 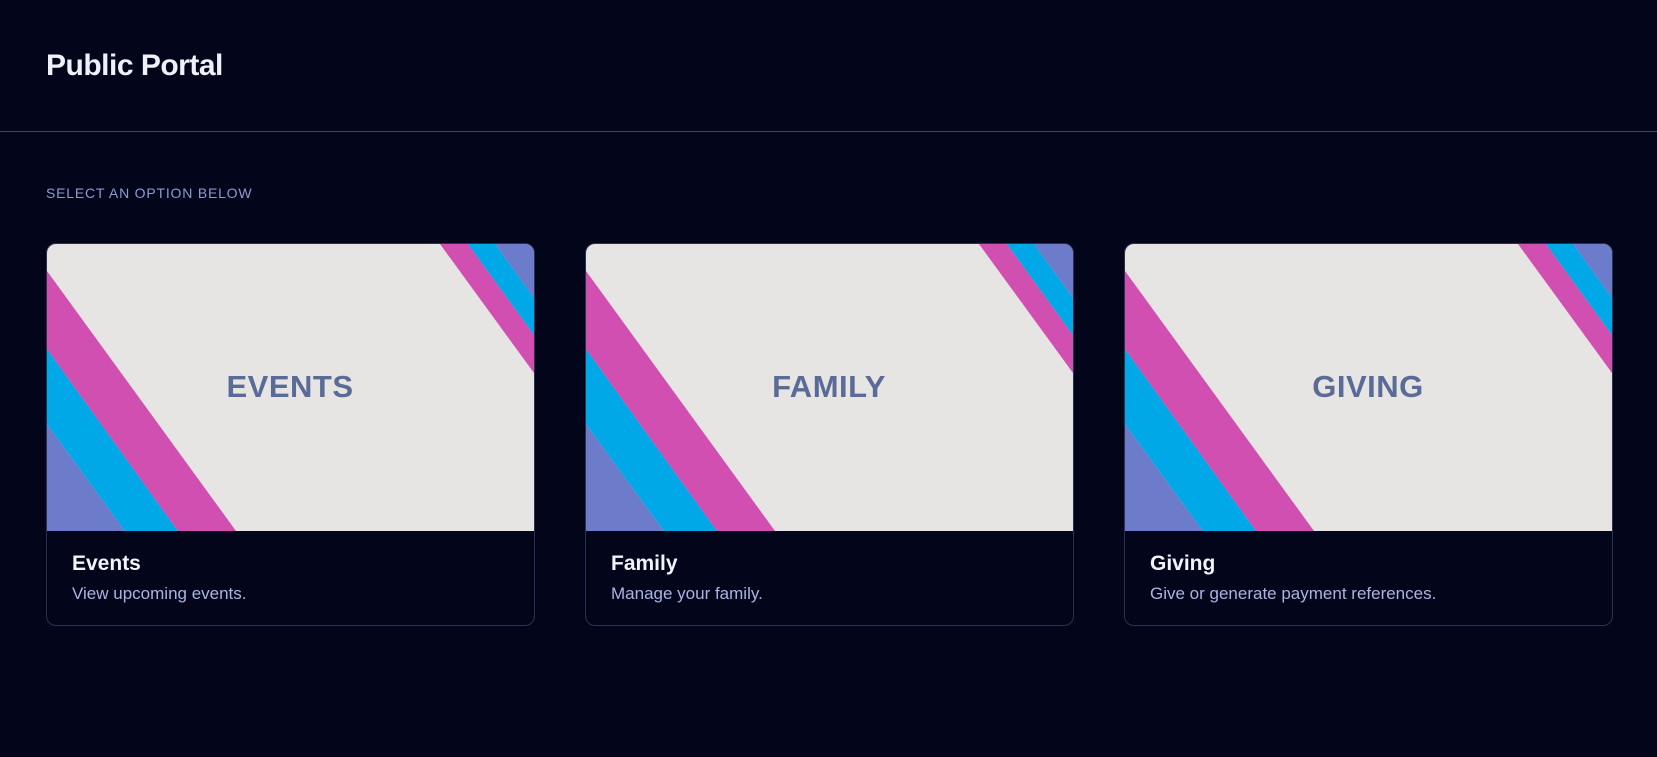 I want to click on family-card: FAMILY Family Manage your family., so click(x=829, y=434).